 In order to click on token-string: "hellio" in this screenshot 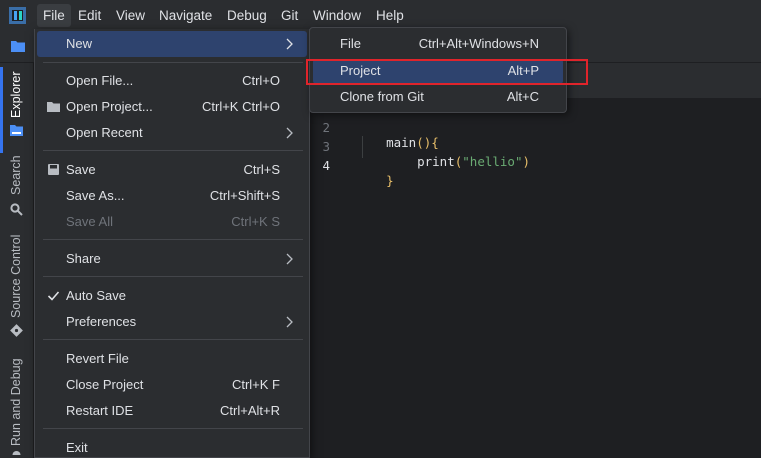, I will do `click(492, 161)`.